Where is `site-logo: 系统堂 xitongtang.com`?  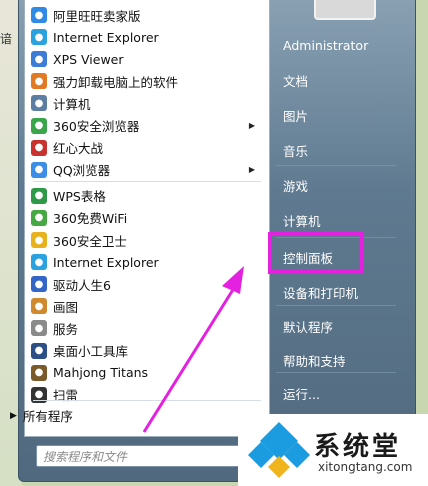 site-logo: 系统堂 xitongtang.com is located at coordinates (333, 450).